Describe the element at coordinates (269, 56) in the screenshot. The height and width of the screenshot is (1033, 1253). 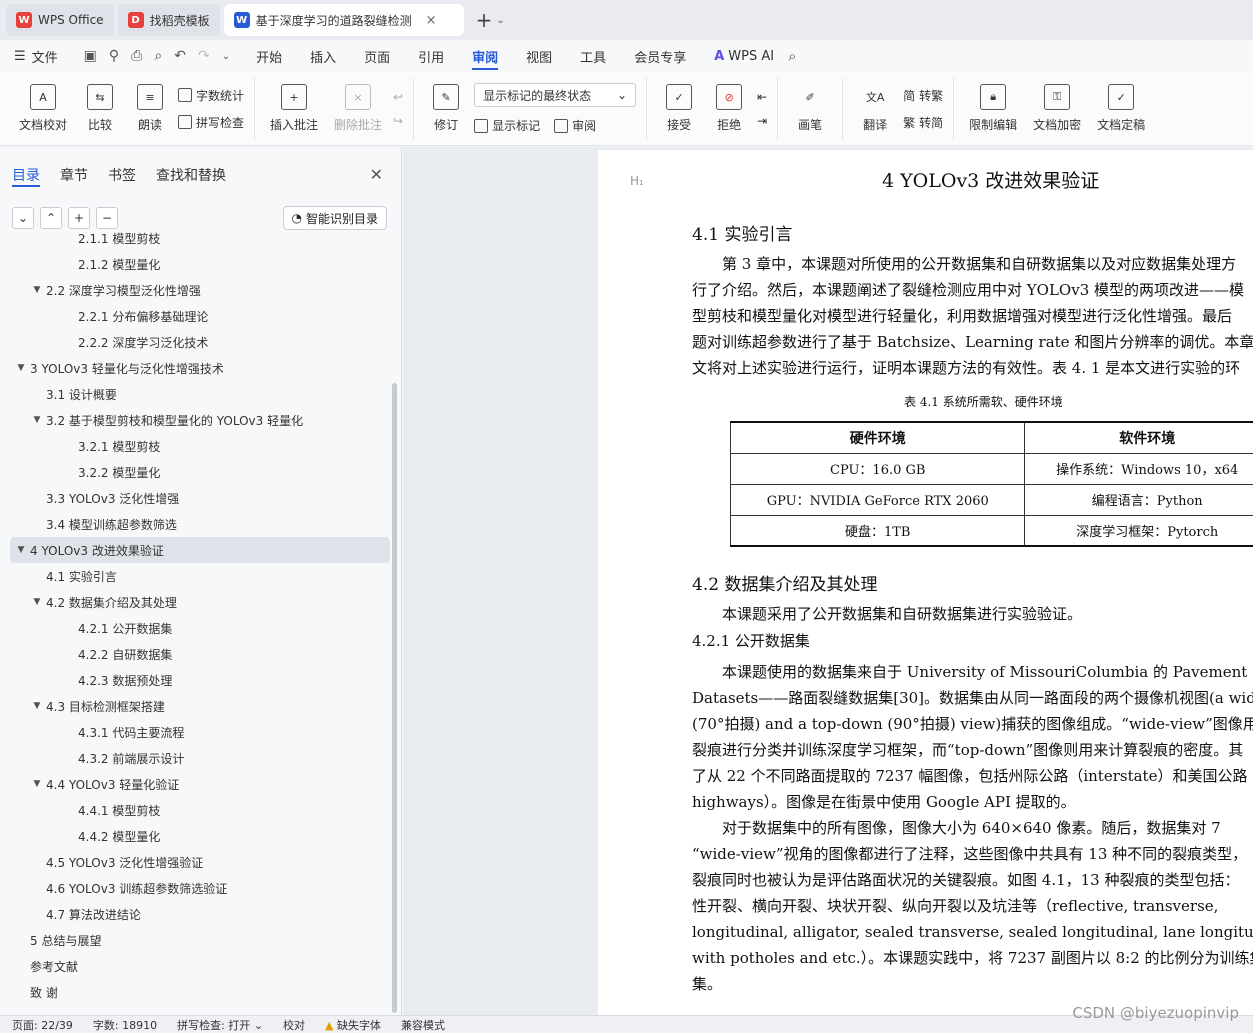
I see `menu-start: 开始` at that location.